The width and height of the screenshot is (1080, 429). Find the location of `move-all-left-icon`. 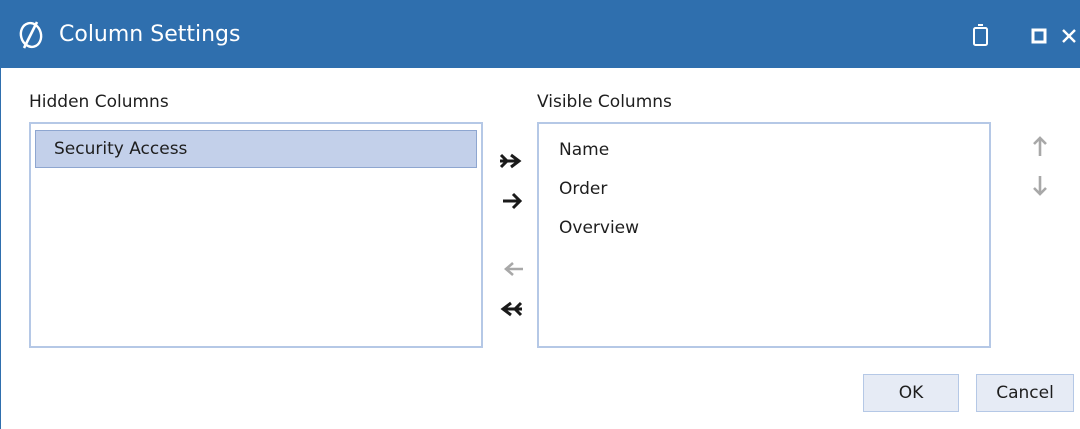

move-all-left-icon is located at coordinates (511, 309).